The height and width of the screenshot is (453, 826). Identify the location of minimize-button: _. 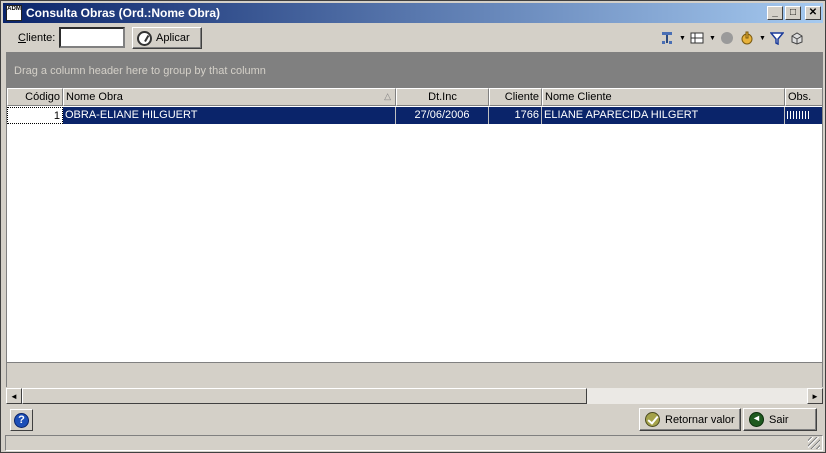
(775, 13).